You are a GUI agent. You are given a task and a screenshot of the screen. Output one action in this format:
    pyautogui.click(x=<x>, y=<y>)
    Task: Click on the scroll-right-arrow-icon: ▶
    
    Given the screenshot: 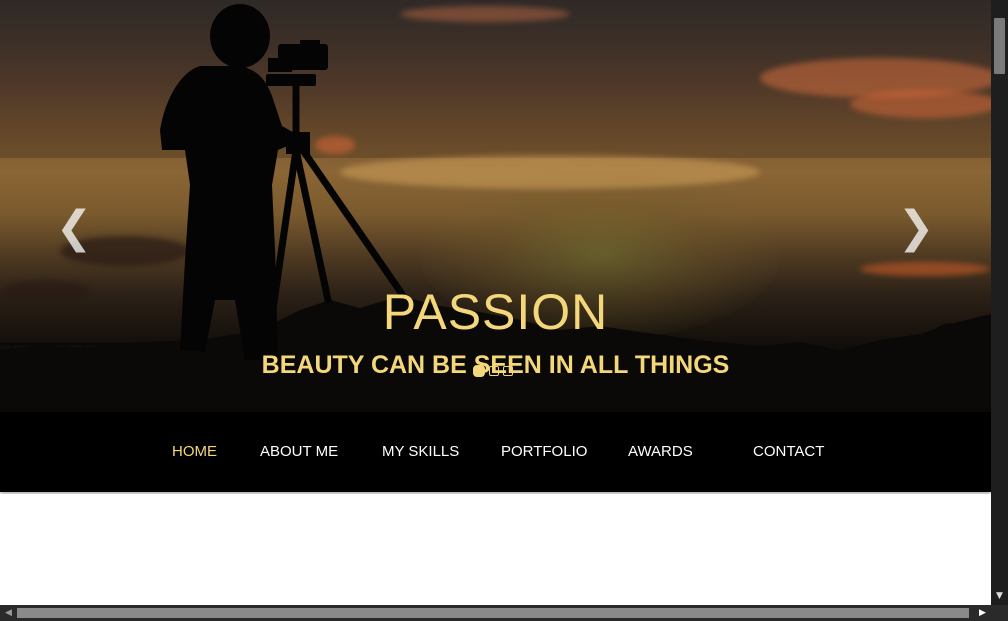 What is the action you would take?
    pyautogui.click(x=982, y=613)
    